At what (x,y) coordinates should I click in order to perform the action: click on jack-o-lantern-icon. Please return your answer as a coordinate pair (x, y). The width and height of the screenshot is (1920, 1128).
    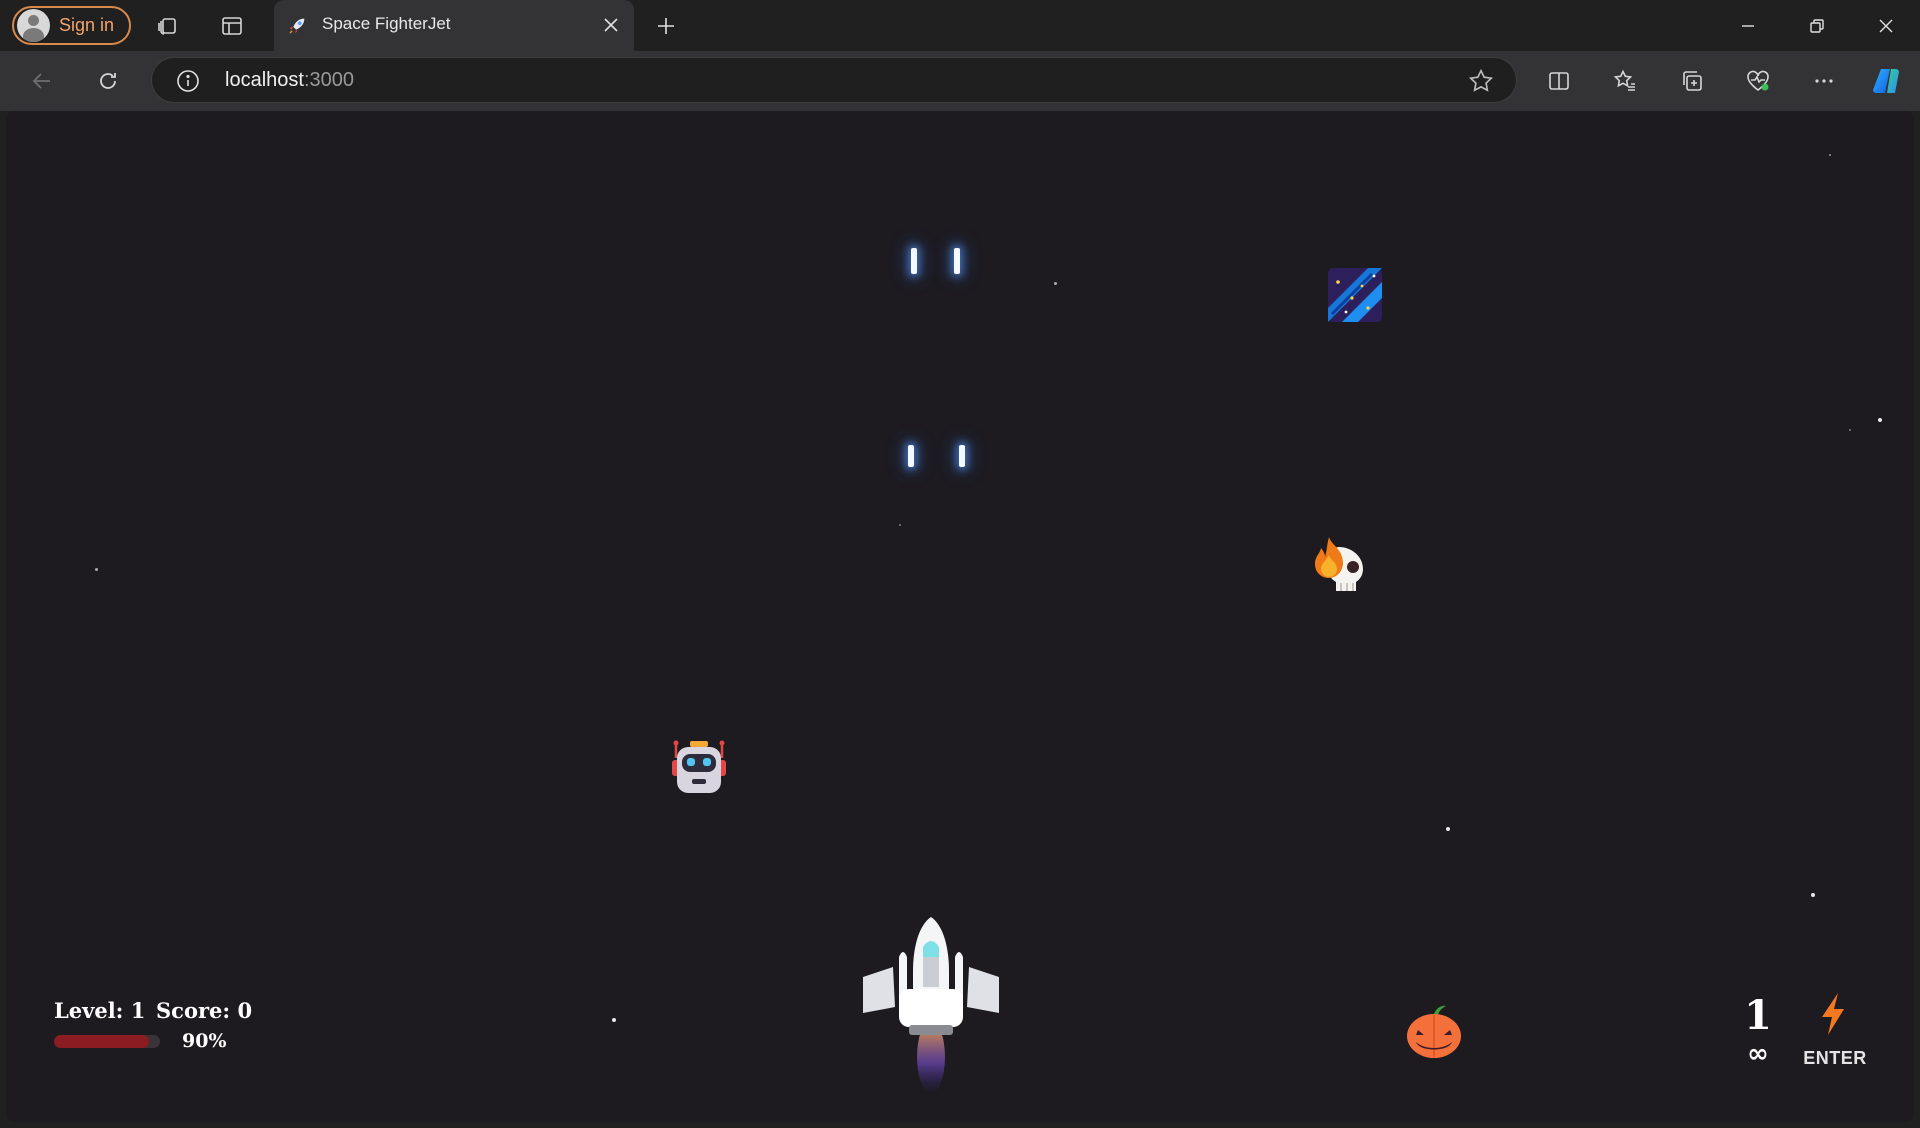
    Looking at the image, I should click on (1434, 1031).